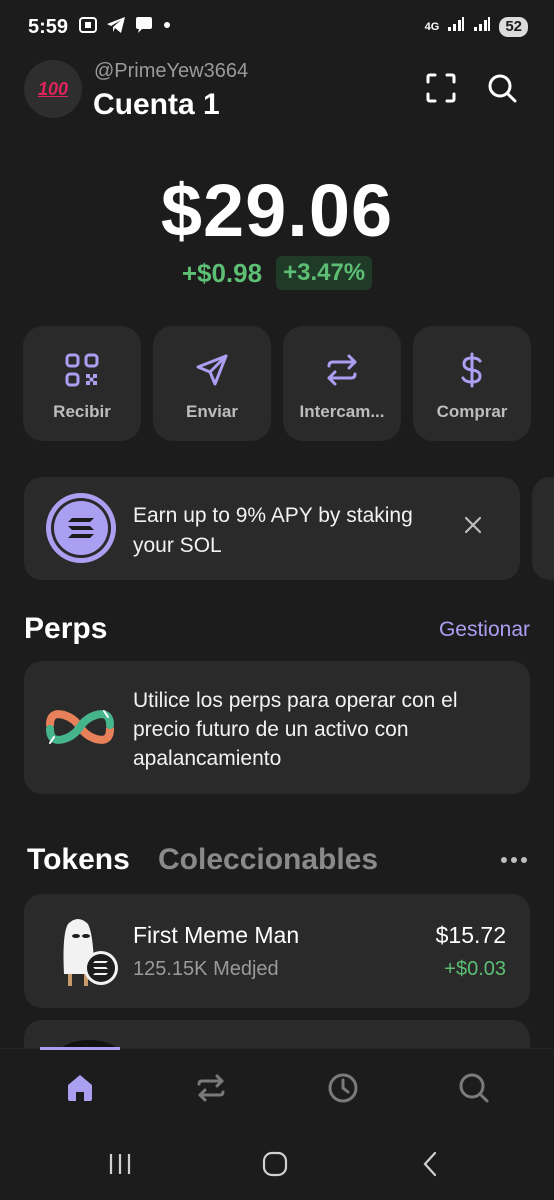 The height and width of the screenshot is (1200, 554). Describe the element at coordinates (277, 210) in the screenshot. I see `total-balance: $29.06` at that location.